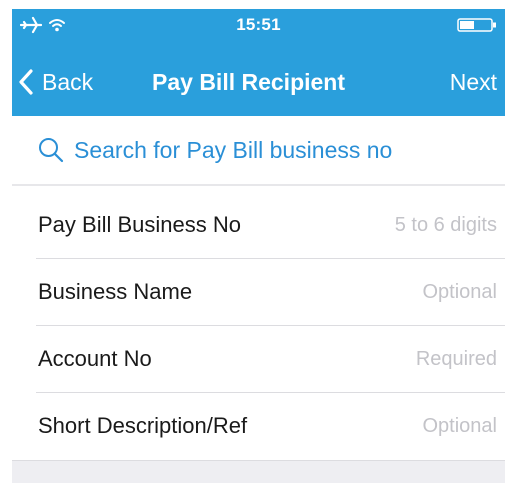 The width and height of the screenshot is (505, 483). I want to click on divider, so click(258, 185).